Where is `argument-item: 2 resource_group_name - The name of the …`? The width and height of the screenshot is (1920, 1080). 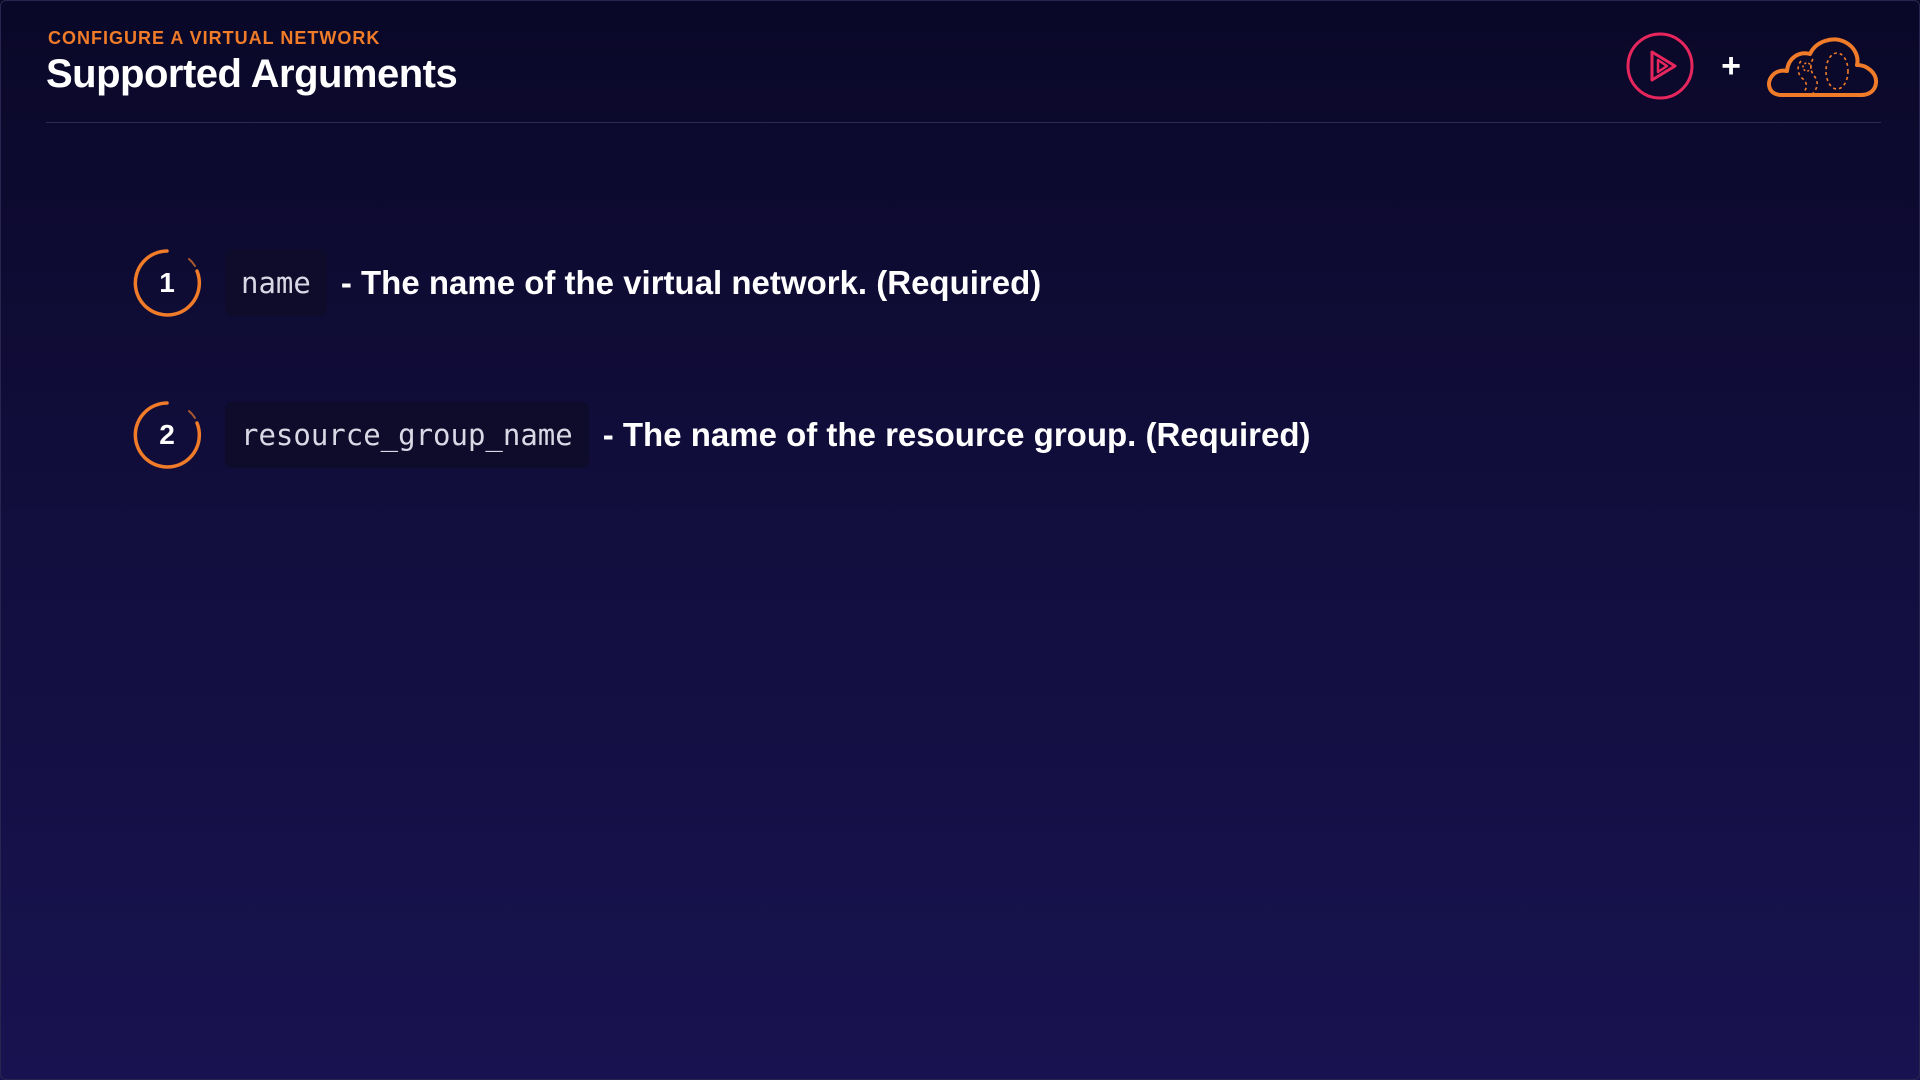
argument-item: 2 resource_group_name - The name of the … is located at coordinates (720, 435).